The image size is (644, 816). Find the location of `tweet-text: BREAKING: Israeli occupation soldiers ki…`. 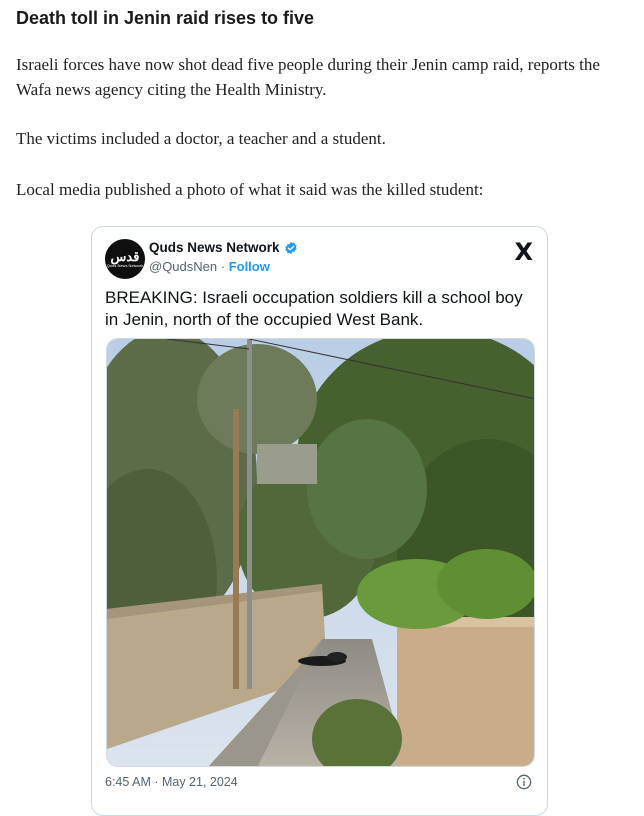

tweet-text: BREAKING: Israeli occupation soldiers ki… is located at coordinates (314, 308).